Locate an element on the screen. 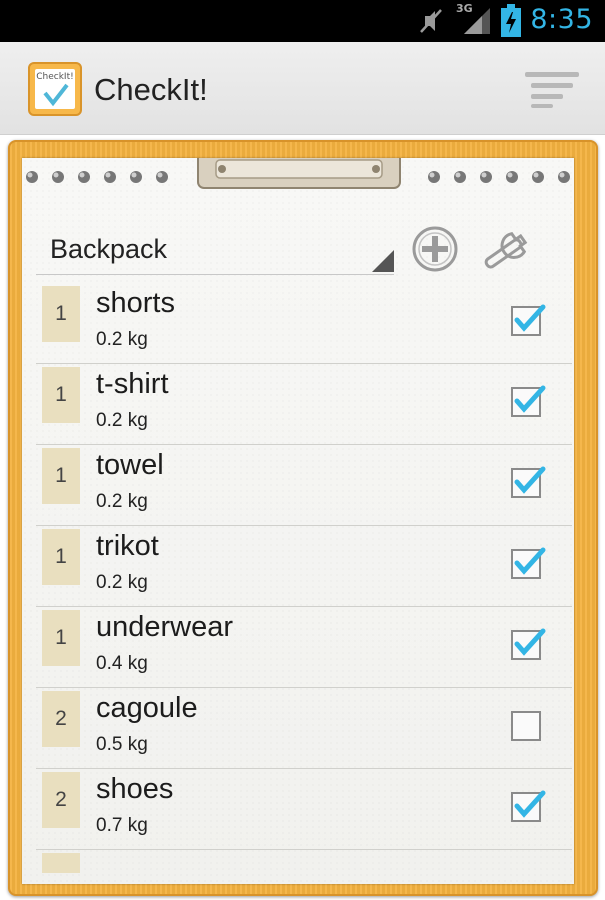 The image size is (605, 900). item-row: 1 towel 0.2 kg is located at coordinates (304, 485).